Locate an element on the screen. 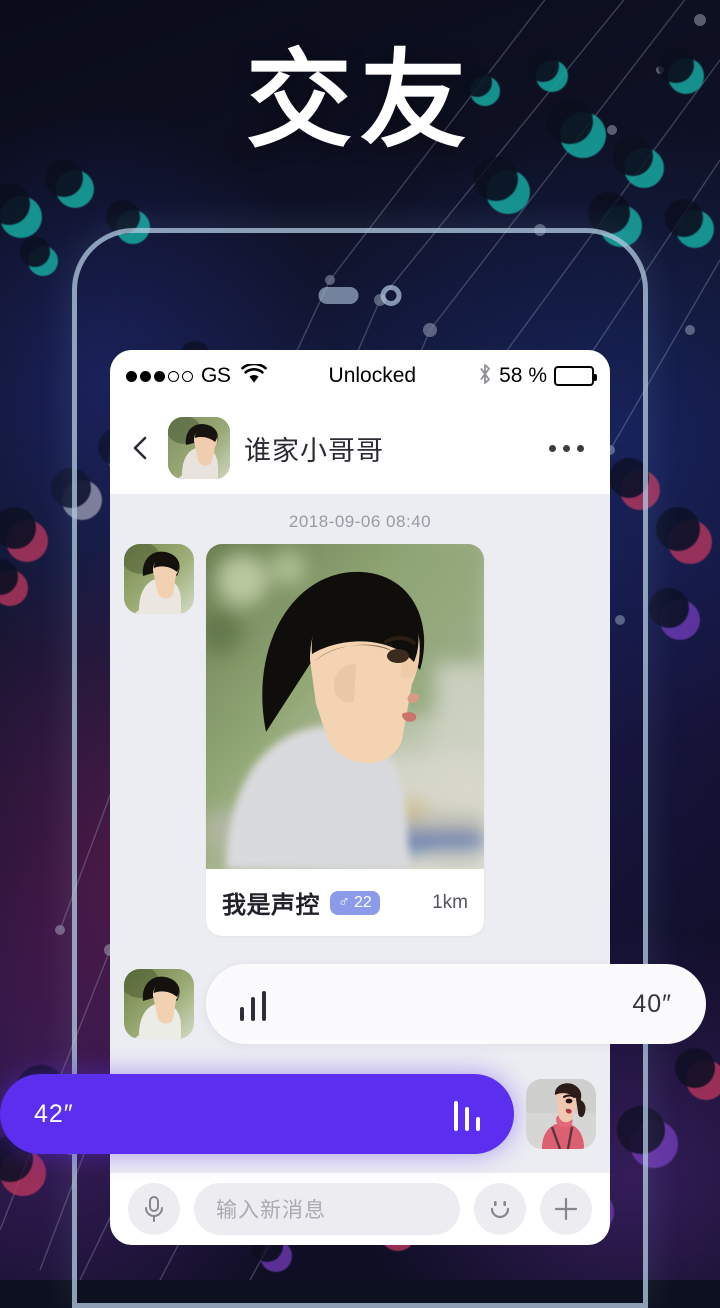 The height and width of the screenshot is (1308, 720). status-bar: GS Unlocked 58 % is located at coordinates (360, 376).